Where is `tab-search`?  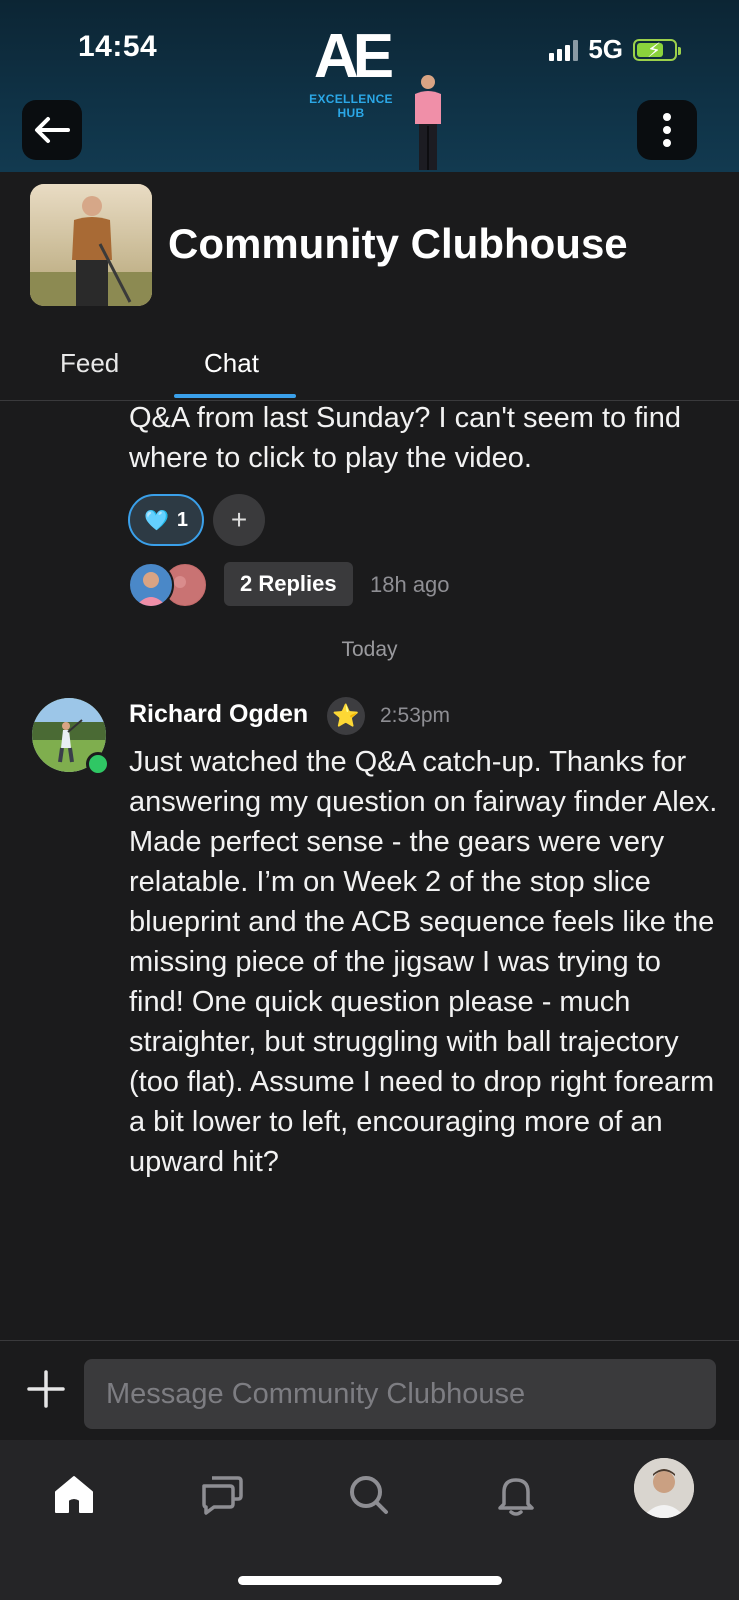
tab-search is located at coordinates (368, 1494).